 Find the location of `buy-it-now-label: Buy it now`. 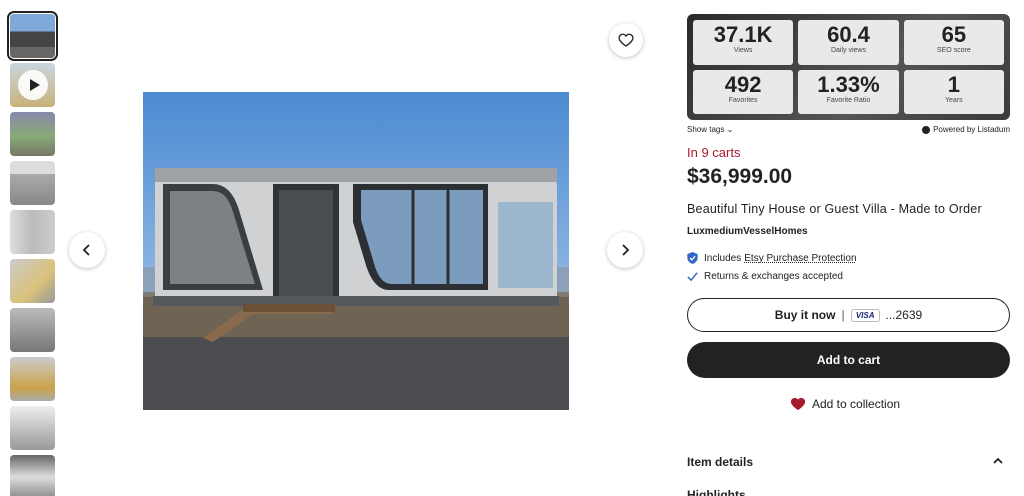

buy-it-now-label: Buy it now is located at coordinates (805, 315).